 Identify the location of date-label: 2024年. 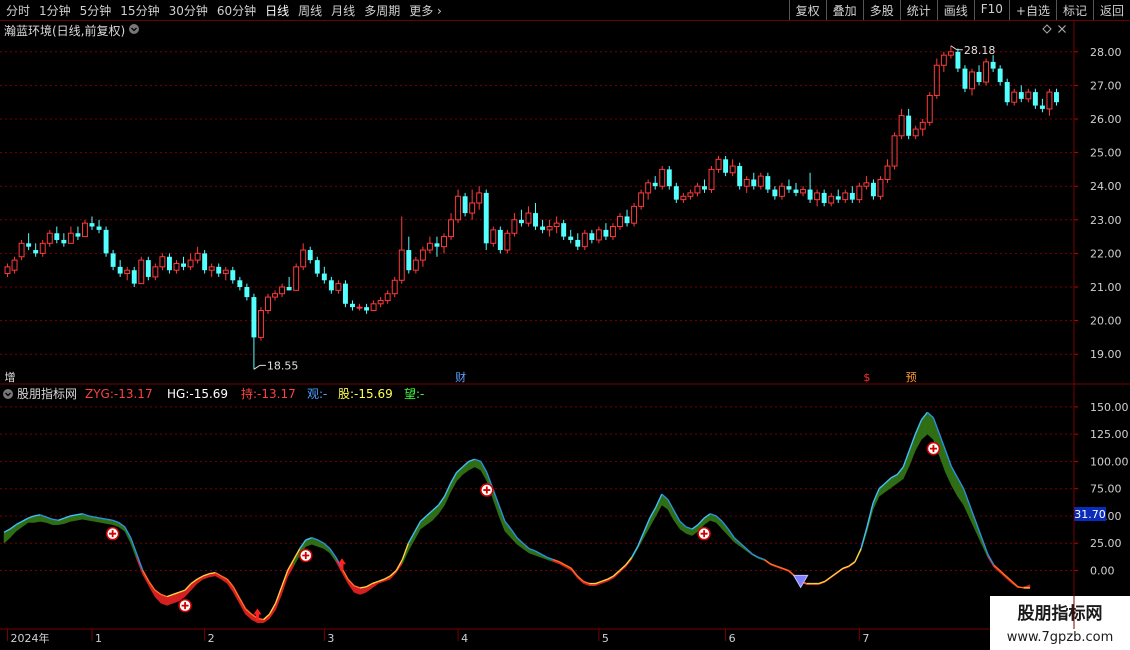
(30, 638).